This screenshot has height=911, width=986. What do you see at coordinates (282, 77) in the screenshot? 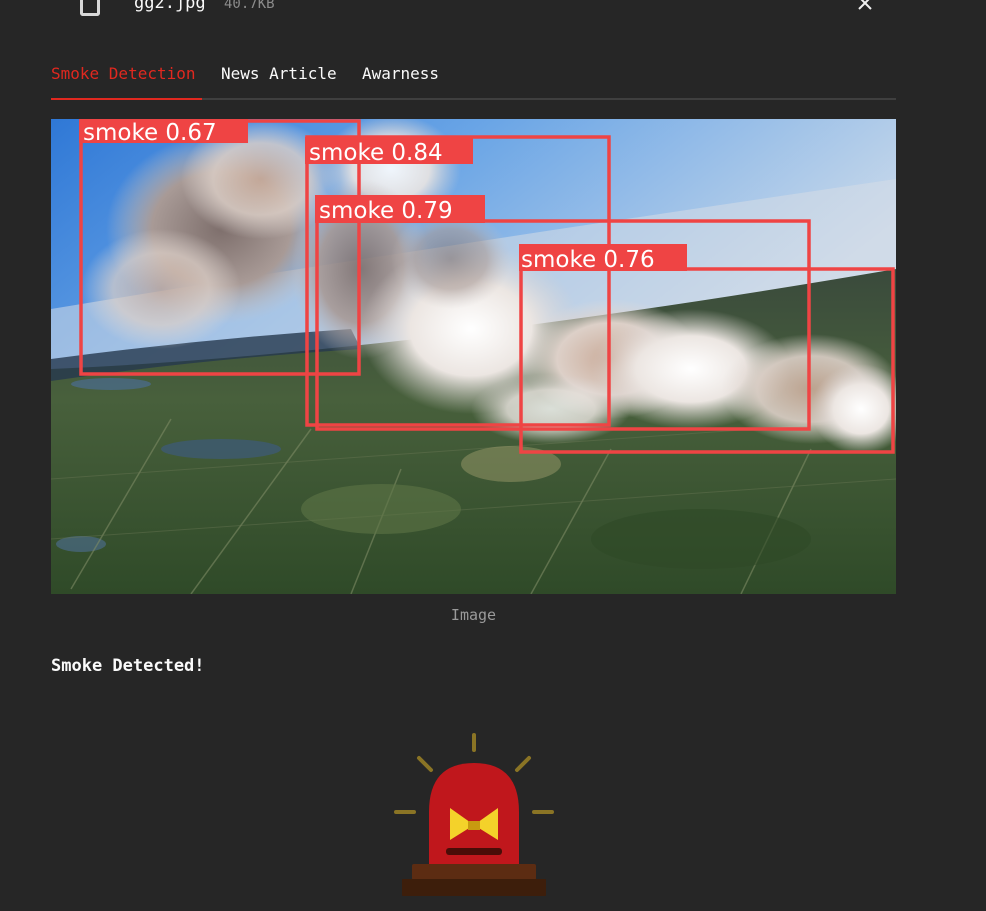
I see `tab-news-article: News Article` at bounding box center [282, 77].